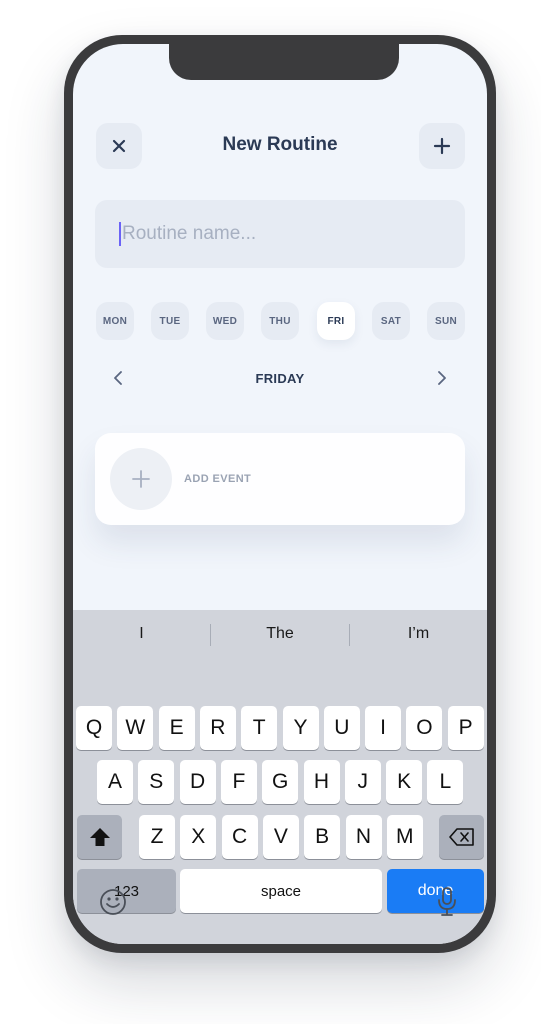 The image size is (541, 1024). I want to click on key-e: E, so click(176, 728).